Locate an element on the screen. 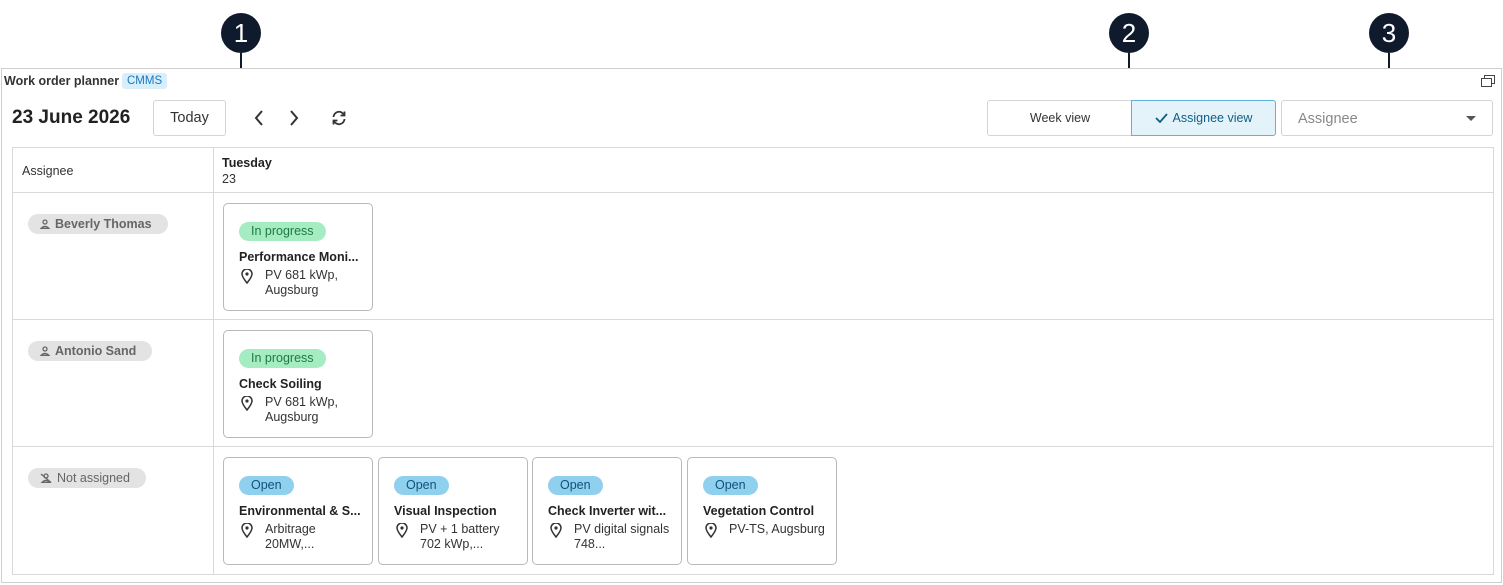 The height and width of the screenshot is (585, 1503). assignee-name: Not assigned is located at coordinates (93, 478).